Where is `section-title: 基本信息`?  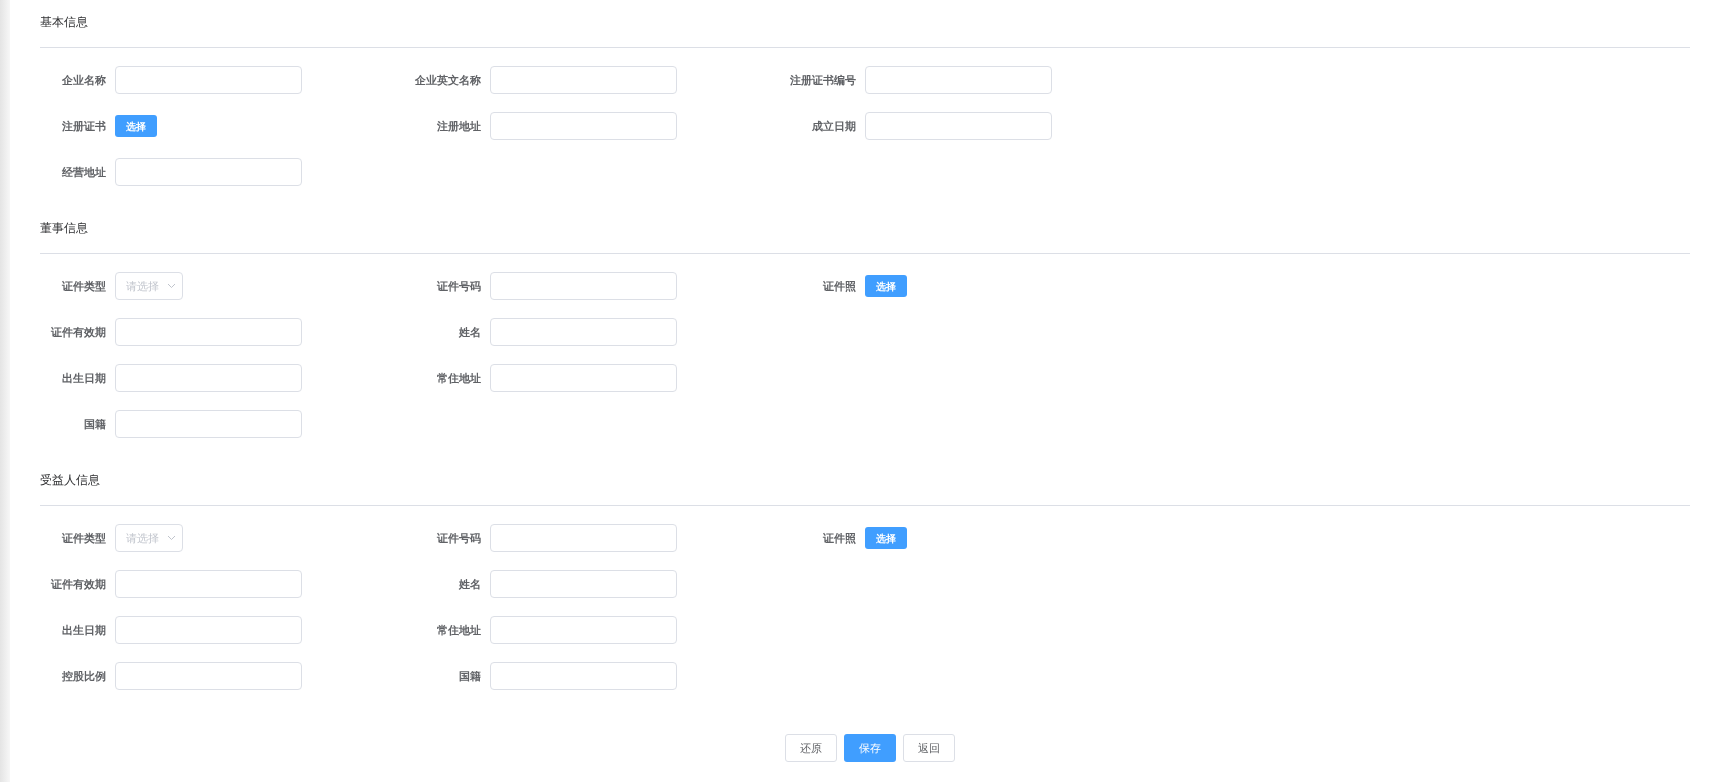 section-title: 基本信息 is located at coordinates (64, 22).